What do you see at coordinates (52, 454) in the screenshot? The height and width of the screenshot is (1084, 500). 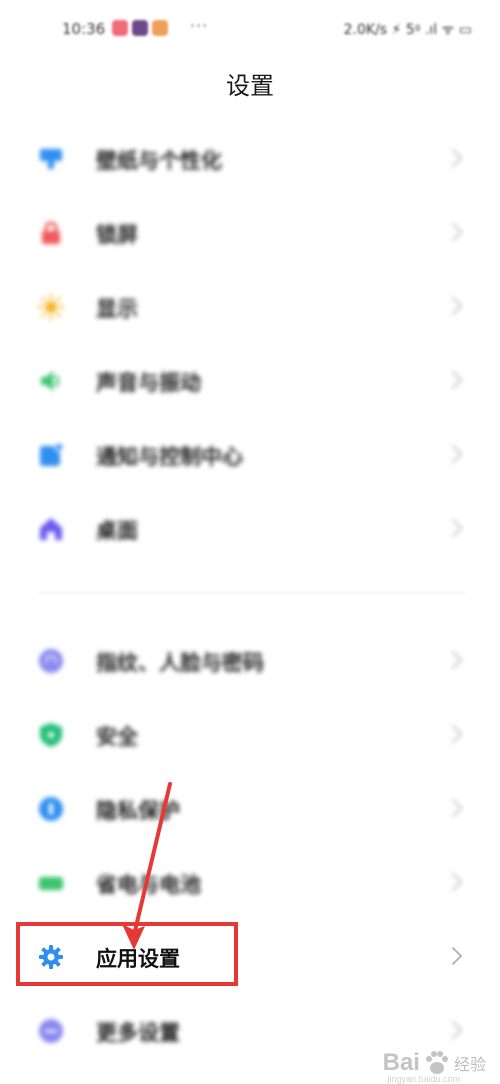 I see `notification-icon` at bounding box center [52, 454].